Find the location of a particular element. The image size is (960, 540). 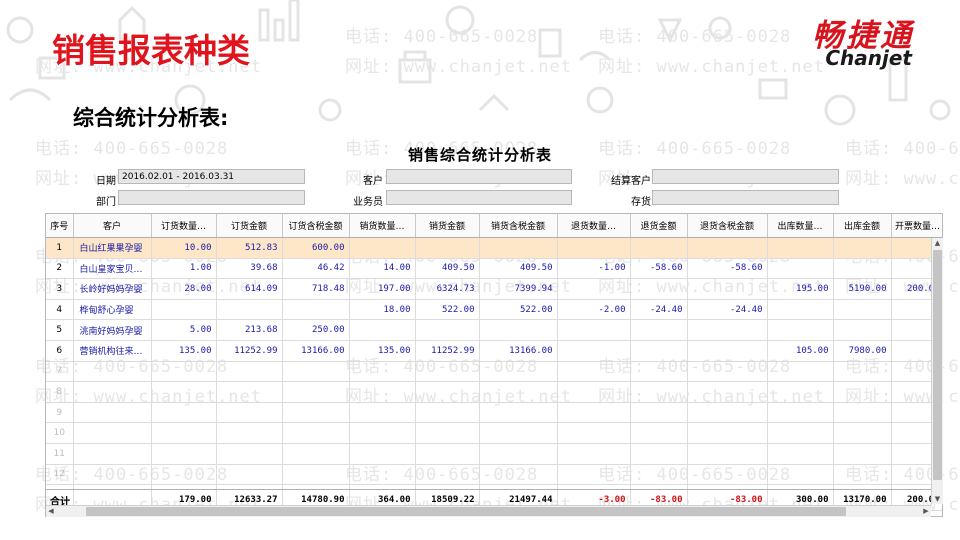

value-cell: 28.00 is located at coordinates (184, 289).